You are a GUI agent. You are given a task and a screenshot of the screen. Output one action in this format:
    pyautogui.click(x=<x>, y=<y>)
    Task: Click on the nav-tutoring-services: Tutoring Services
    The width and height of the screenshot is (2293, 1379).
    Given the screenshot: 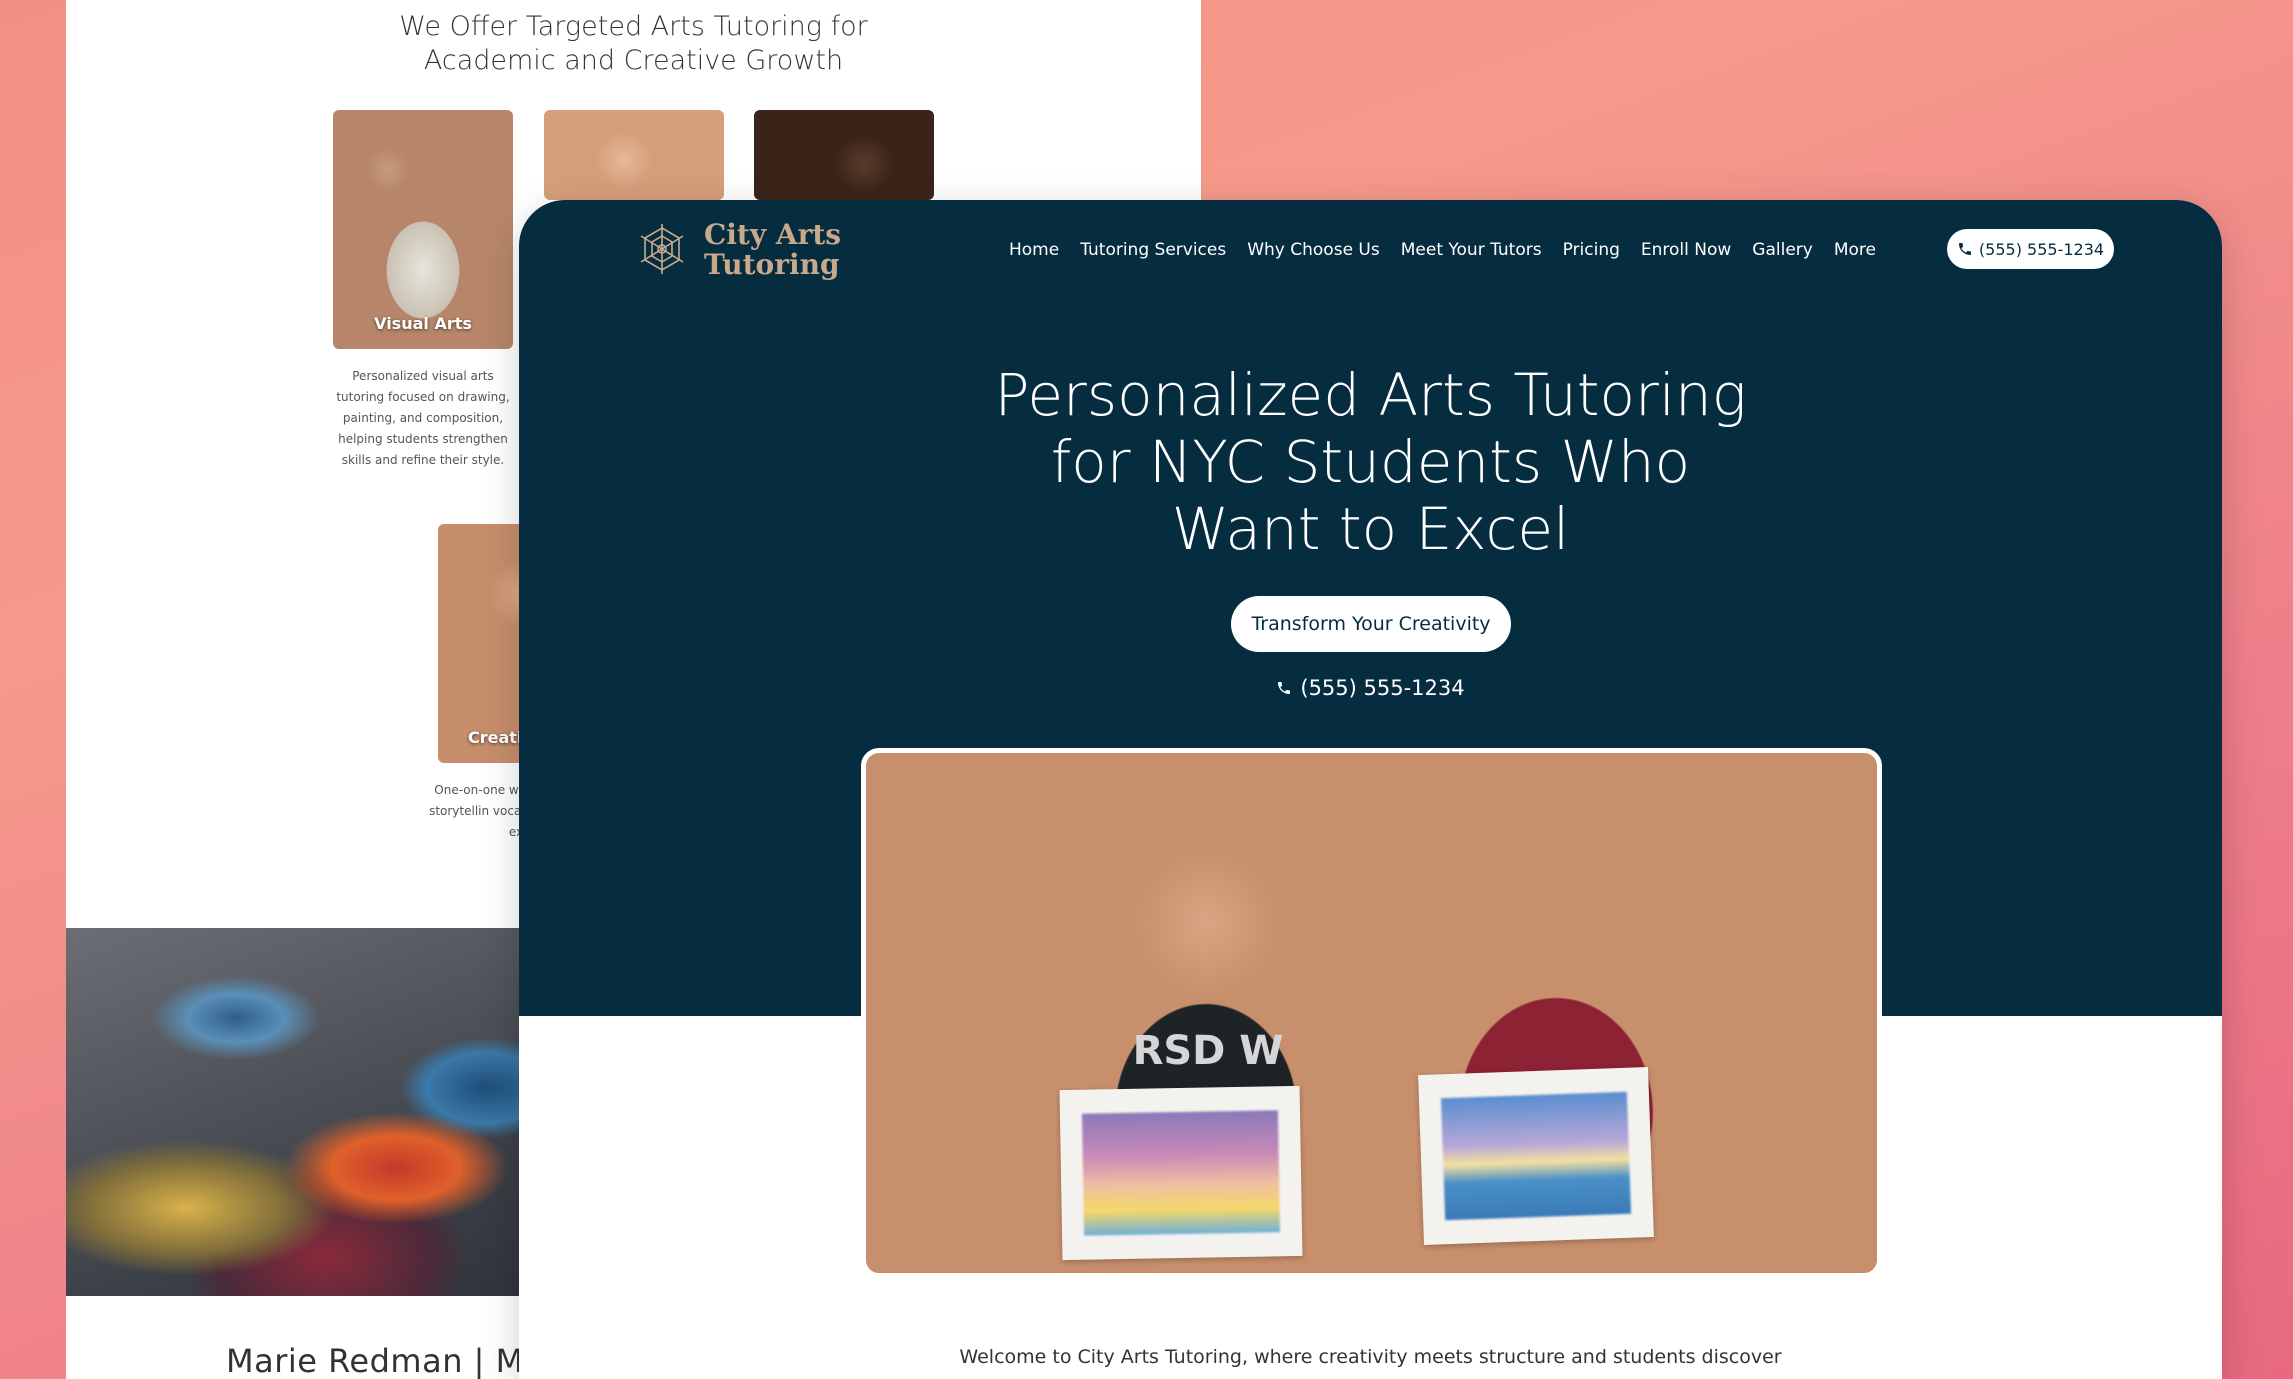 What is the action you would take?
    pyautogui.click(x=1153, y=250)
    